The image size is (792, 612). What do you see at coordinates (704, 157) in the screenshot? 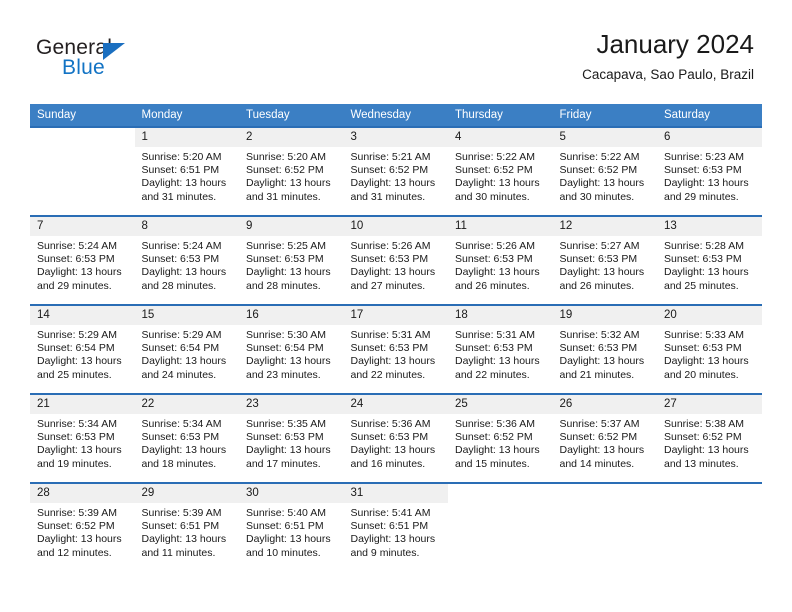
I see `sunrise-text: Sunrise: 5:23 AM` at bounding box center [704, 157].